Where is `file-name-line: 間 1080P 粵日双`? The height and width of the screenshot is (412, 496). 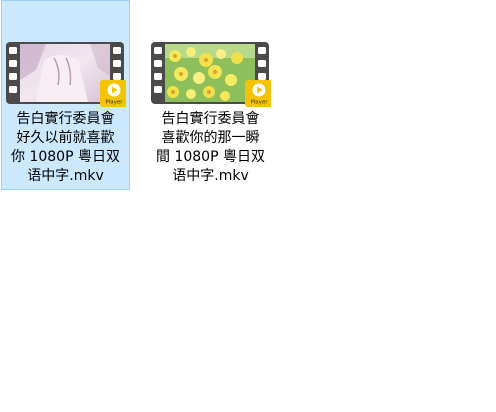
file-name-line: 間 1080P 粵日双 is located at coordinates (210, 157).